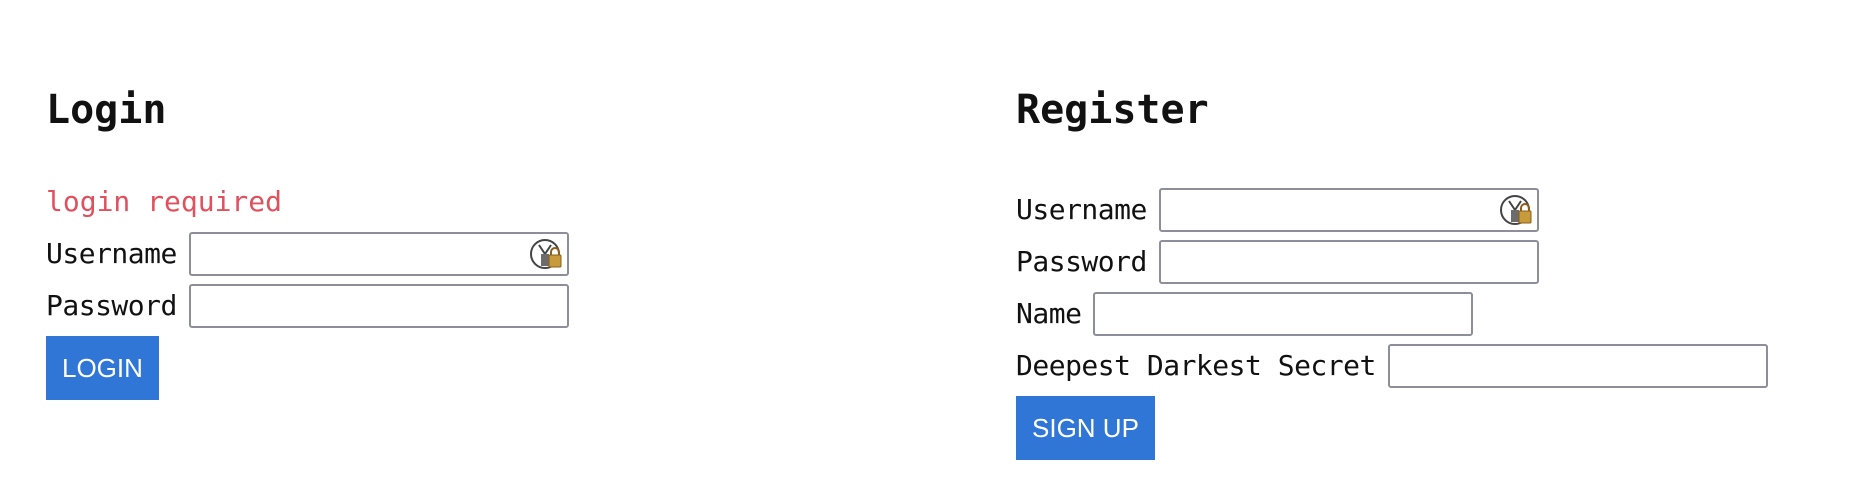 The image size is (1850, 502). I want to click on register-name-input, so click(1283, 314).